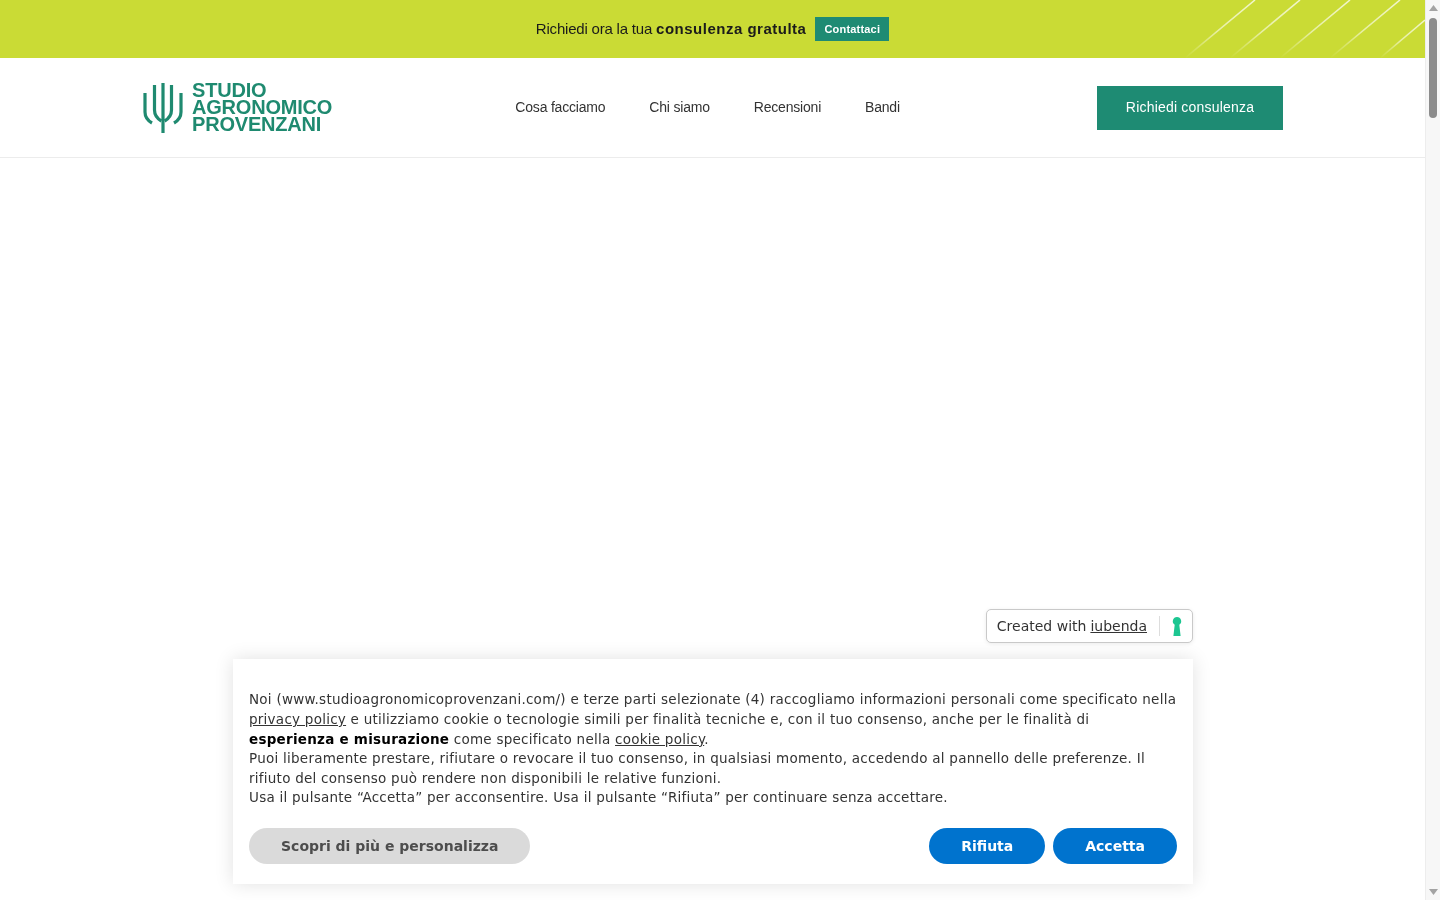  What do you see at coordinates (1433, 892) in the screenshot?
I see `scroll-down-arrow-icon` at bounding box center [1433, 892].